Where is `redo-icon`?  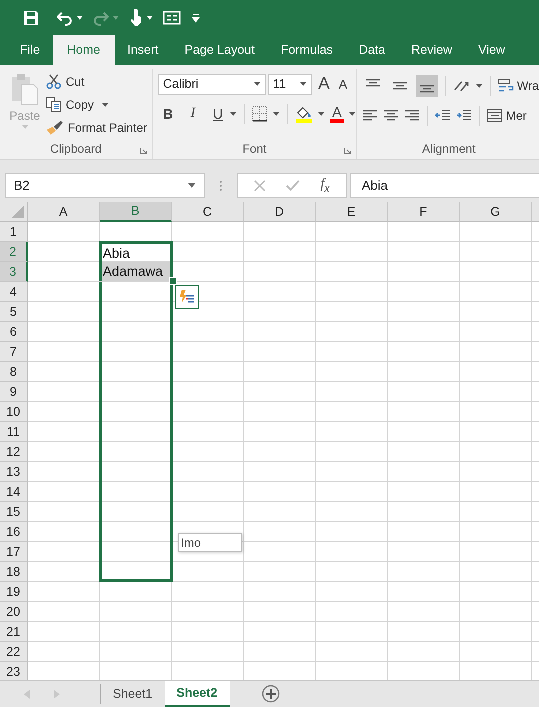 redo-icon is located at coordinates (101, 18).